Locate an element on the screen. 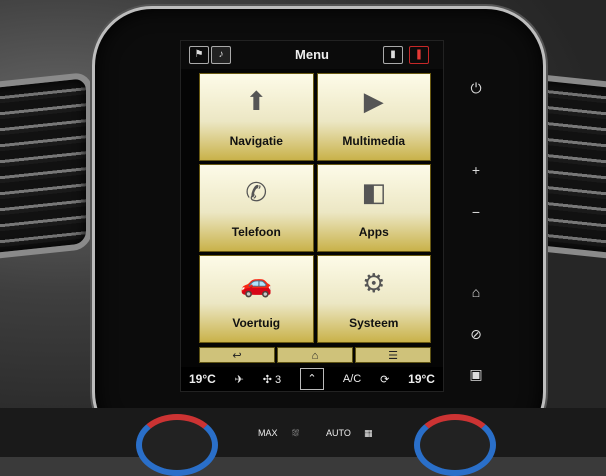 The height and width of the screenshot is (476, 606). home-button: ⌂ is located at coordinates (315, 355).